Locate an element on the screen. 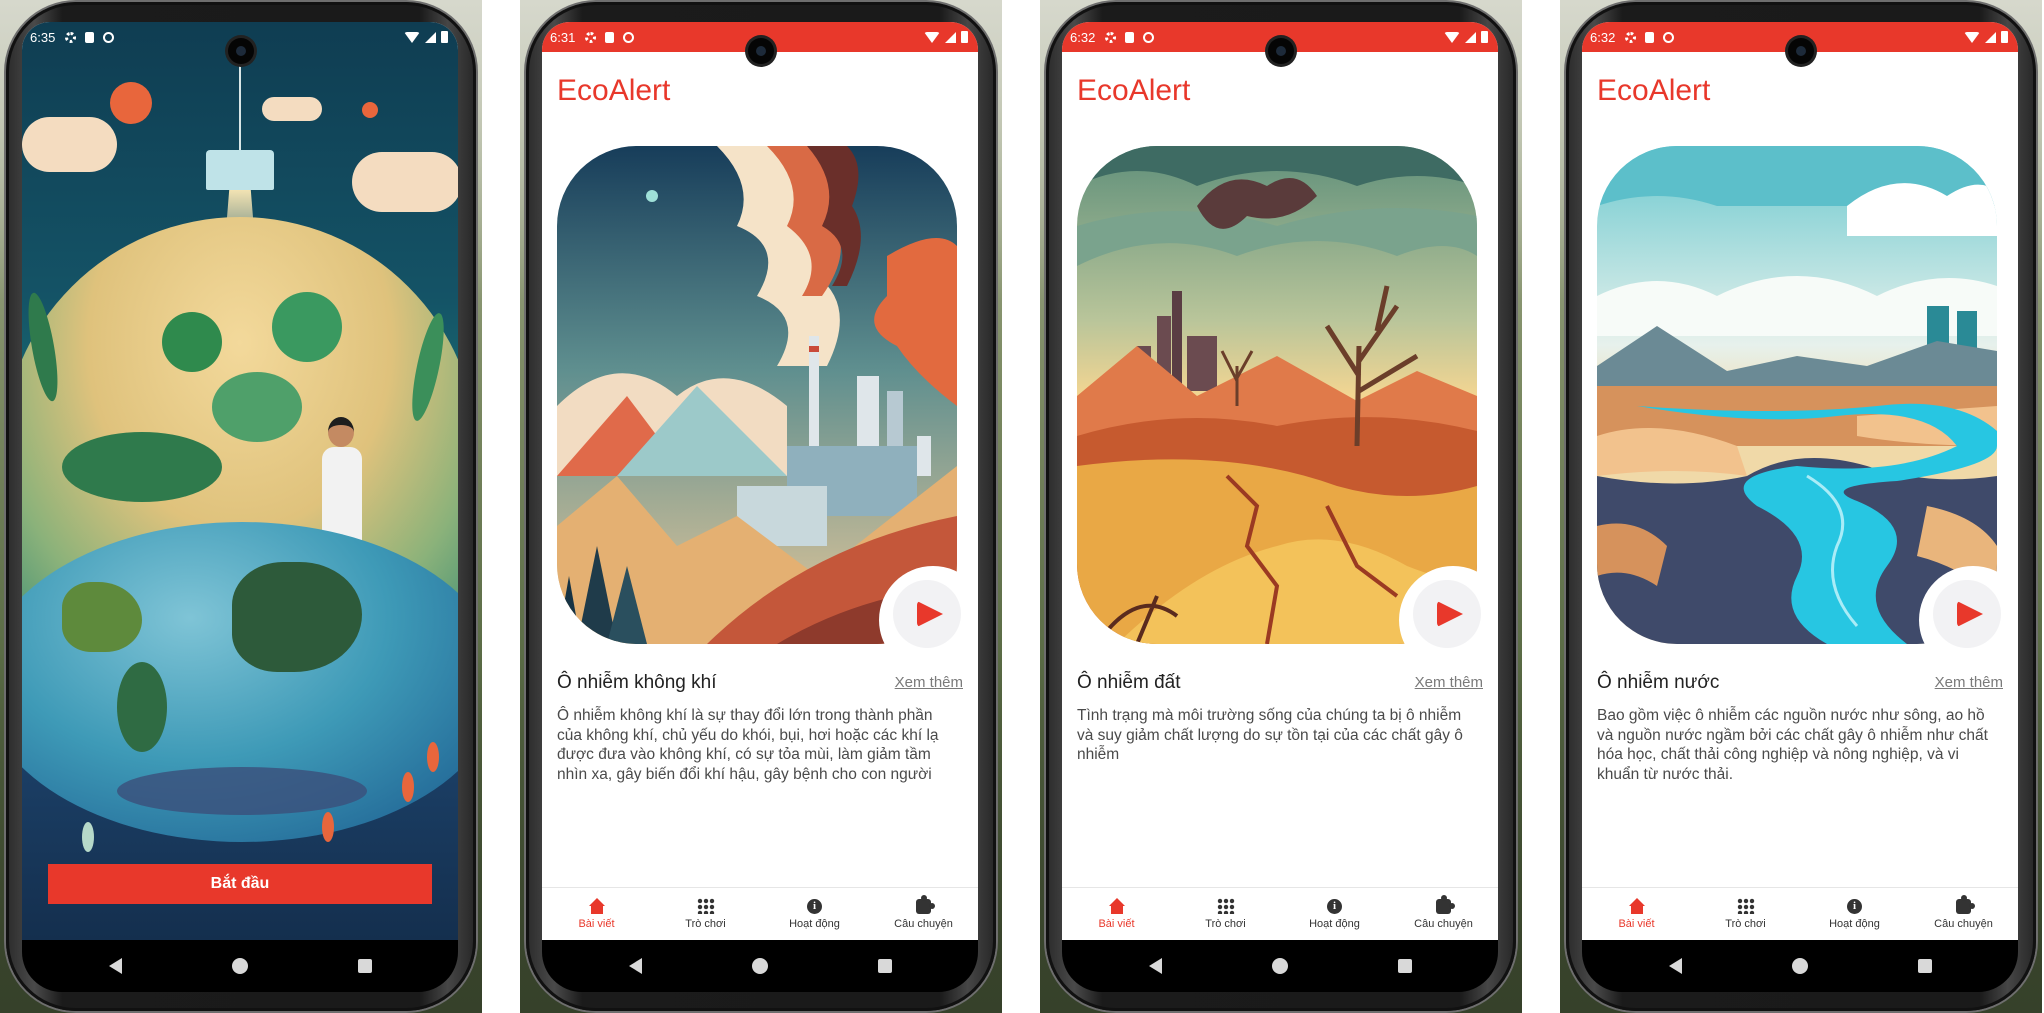 The image size is (2044, 1013). flower-shape is located at coordinates (88, 837).